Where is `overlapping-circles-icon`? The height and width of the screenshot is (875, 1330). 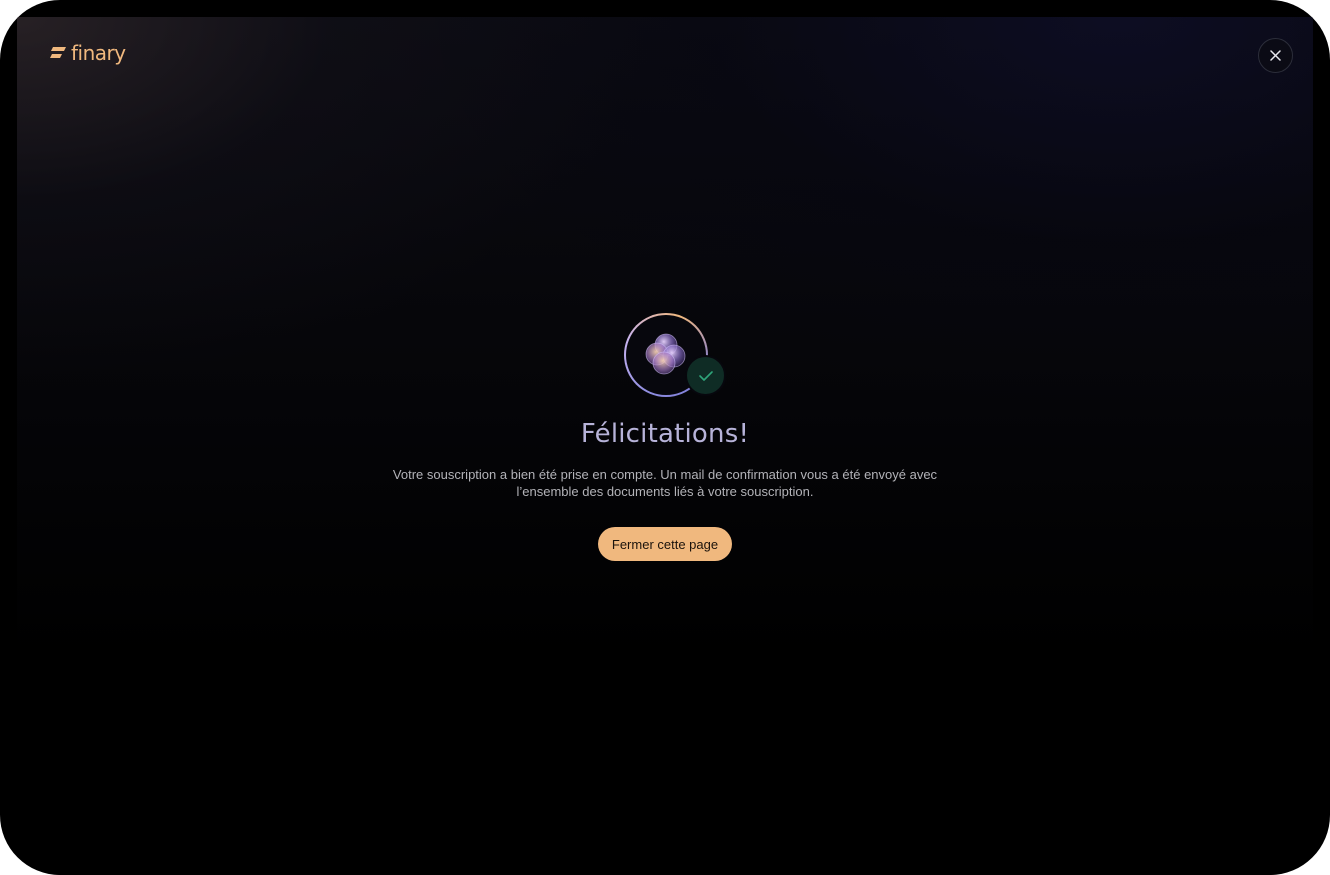 overlapping-circles-icon is located at coordinates (665, 354).